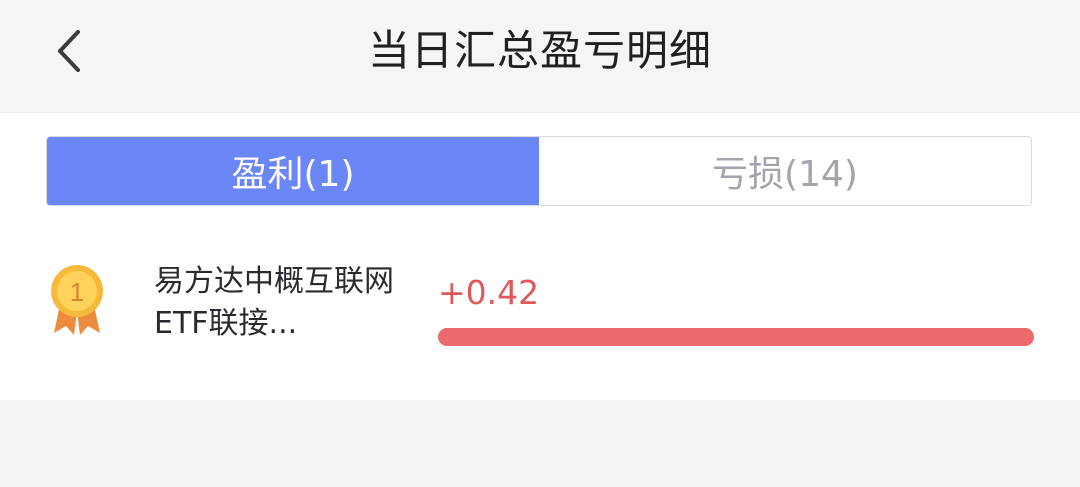 This screenshot has width=1080, height=487. Describe the element at coordinates (489, 292) in the screenshot. I see `profit-value: +0.42` at that location.